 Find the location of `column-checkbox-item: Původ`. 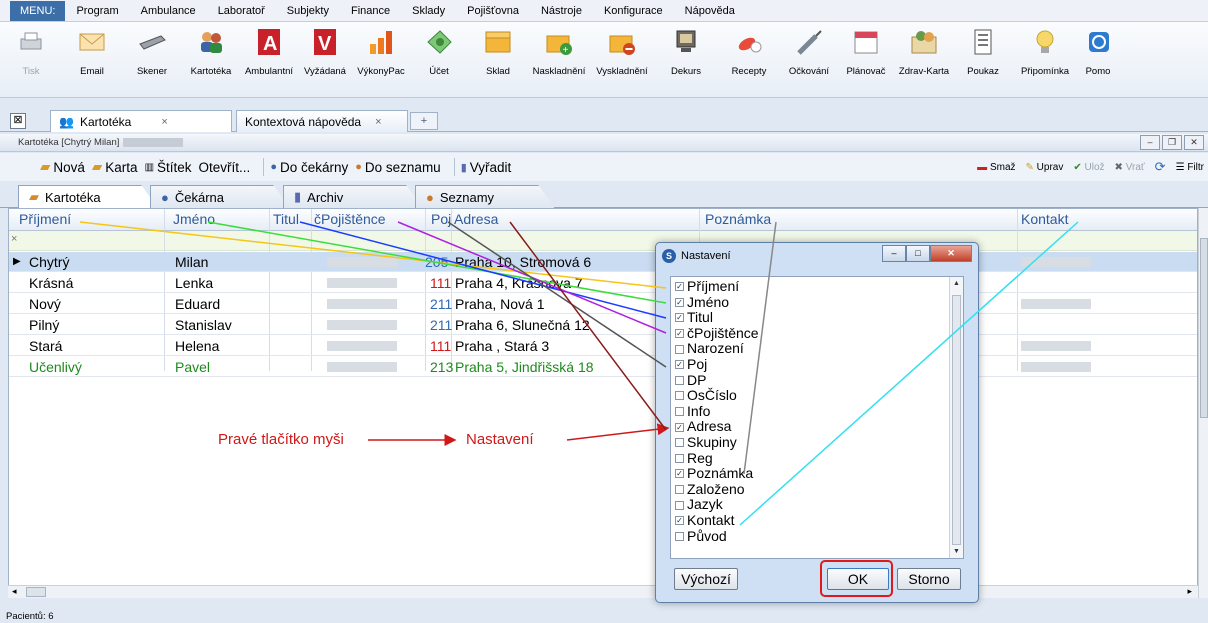

column-checkbox-item: Původ is located at coordinates (701, 536).